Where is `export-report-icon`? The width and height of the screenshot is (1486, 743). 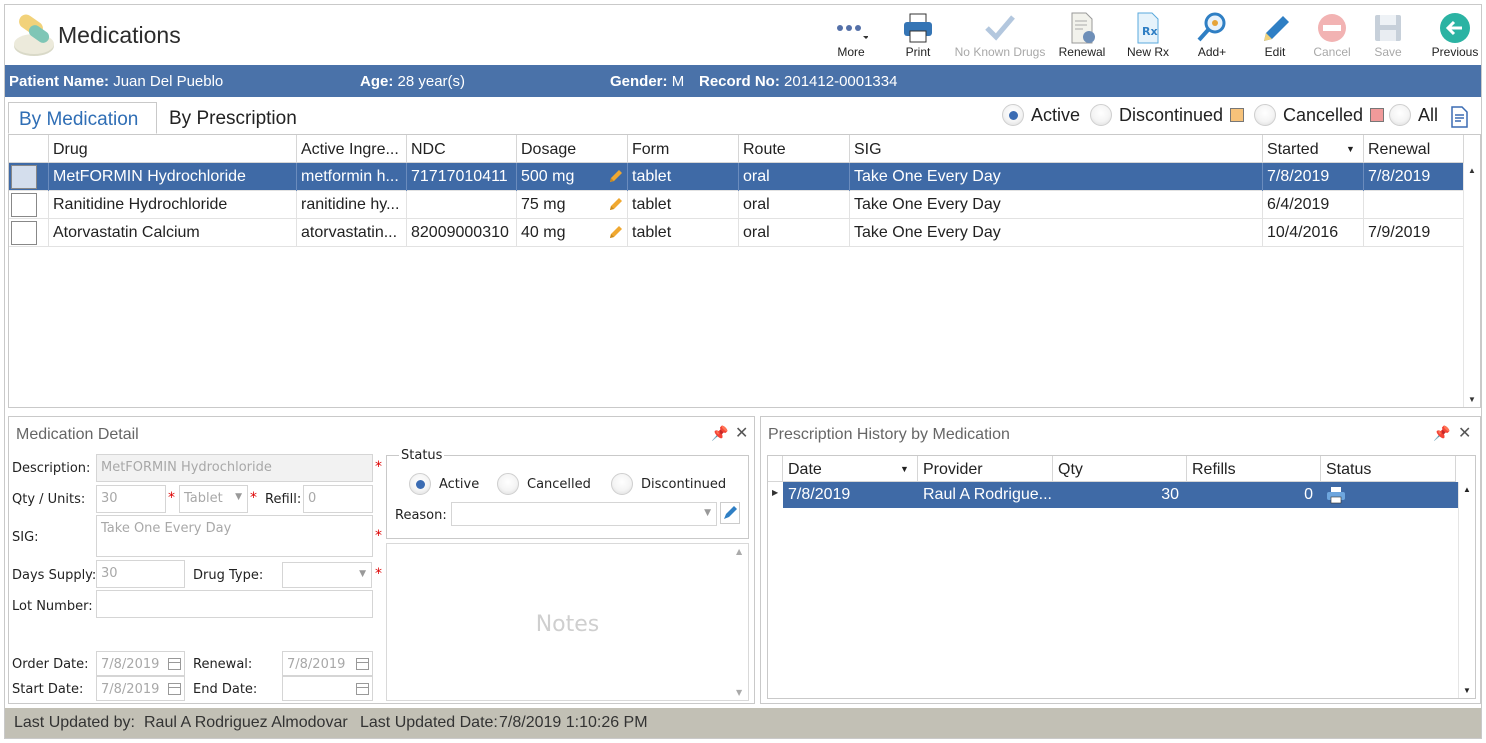 export-report-icon is located at coordinates (1459, 117).